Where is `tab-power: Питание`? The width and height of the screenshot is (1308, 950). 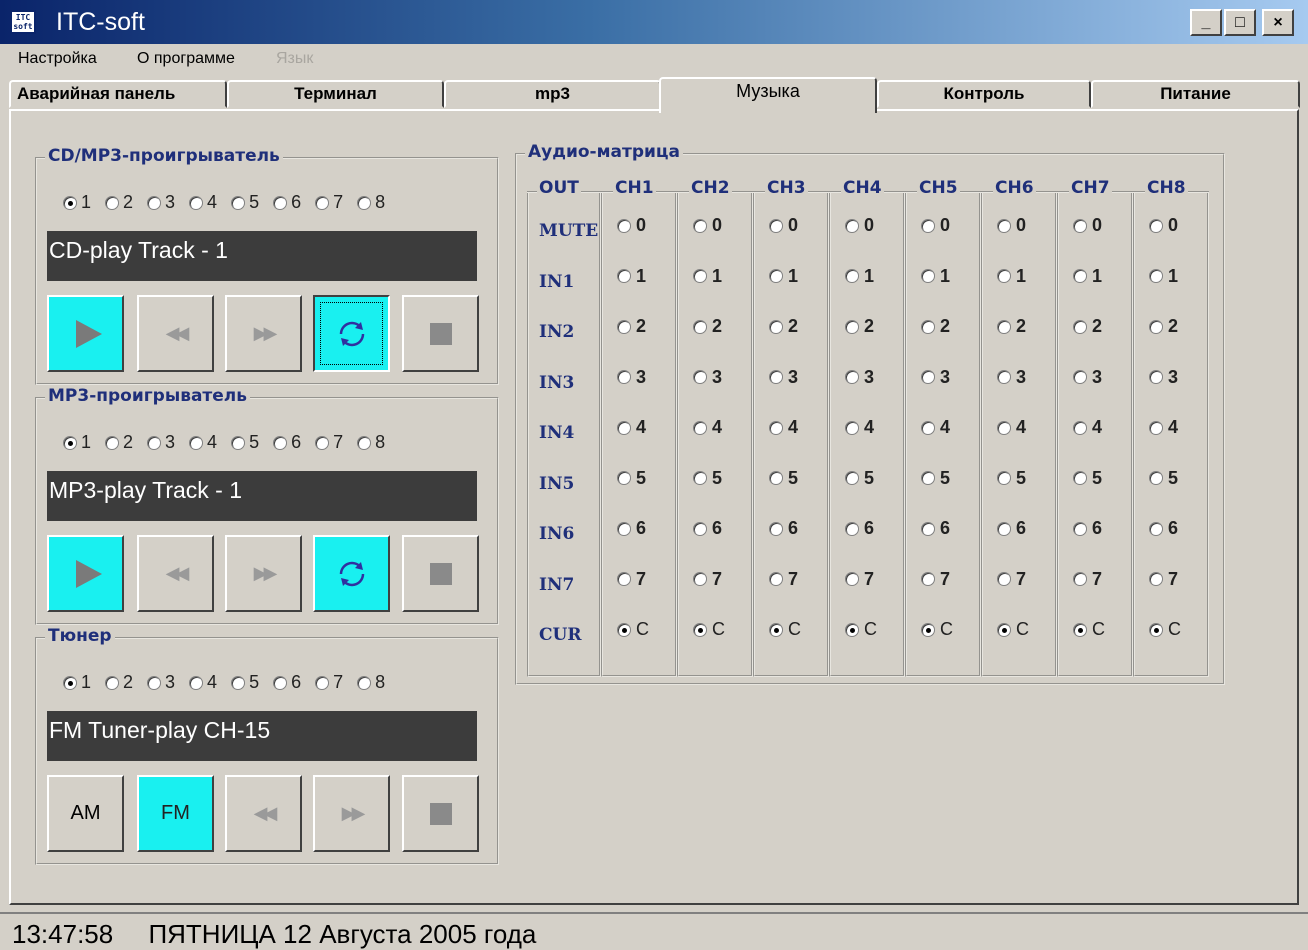 tab-power: Питание is located at coordinates (1195, 94).